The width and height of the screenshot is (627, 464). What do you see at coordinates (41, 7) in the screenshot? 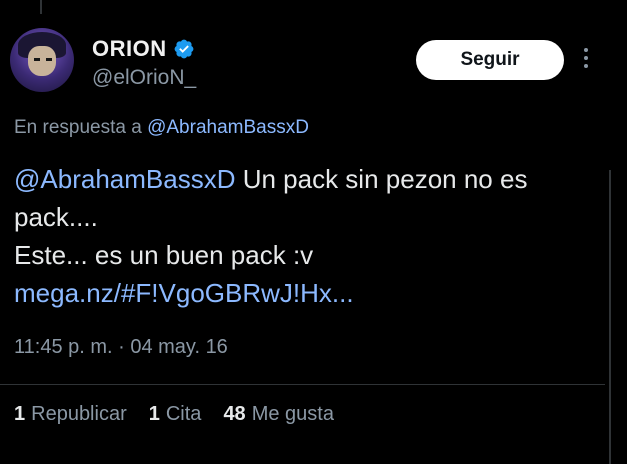
I see `thread-line-top` at bounding box center [41, 7].